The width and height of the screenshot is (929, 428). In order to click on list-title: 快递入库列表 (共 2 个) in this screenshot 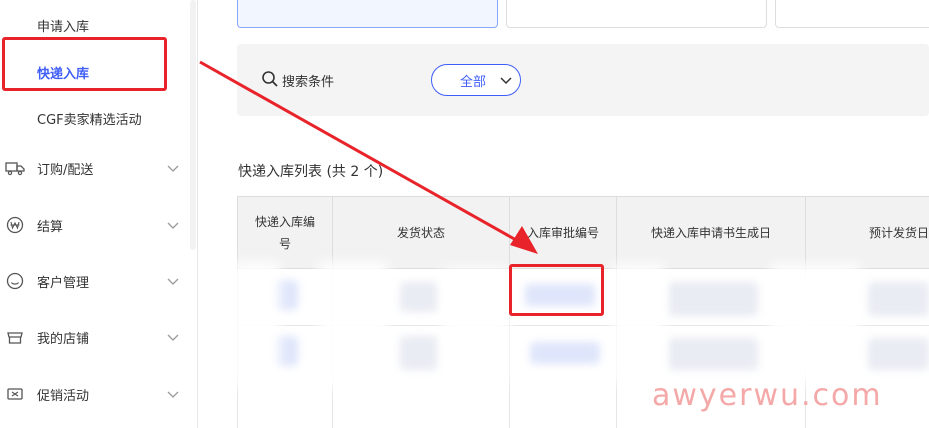, I will do `click(311, 172)`.